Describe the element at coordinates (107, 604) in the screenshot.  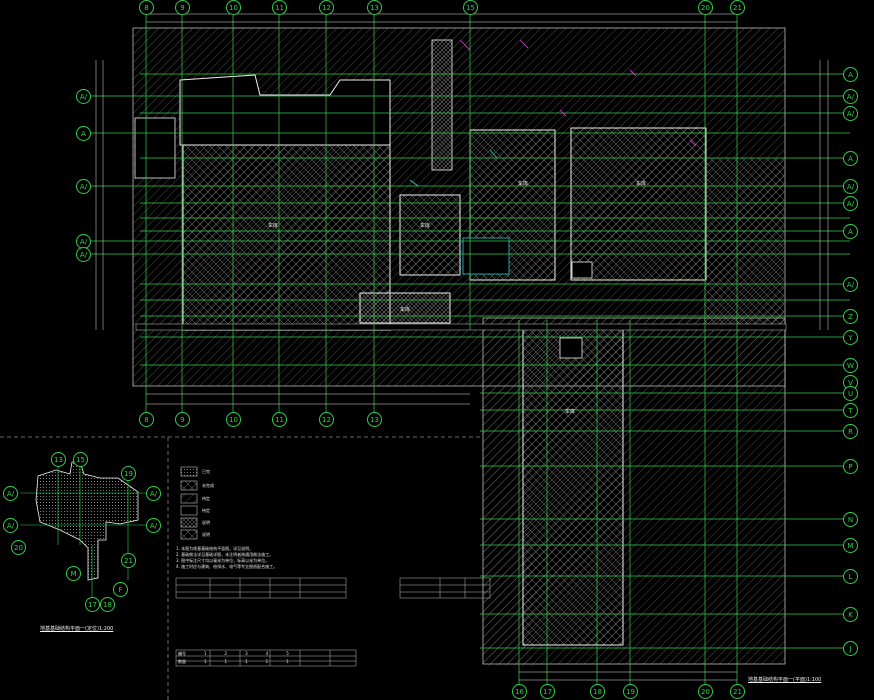
I see `key-grid-bubble: 18` at that location.